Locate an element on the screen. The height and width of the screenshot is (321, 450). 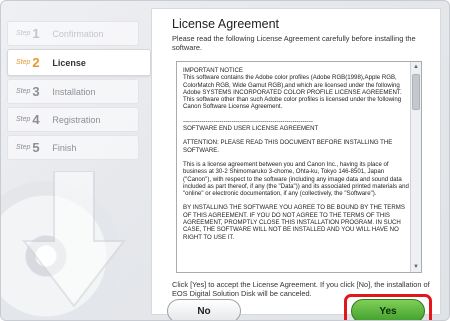
step-installation: Step 3 Installation is located at coordinates (73, 91).